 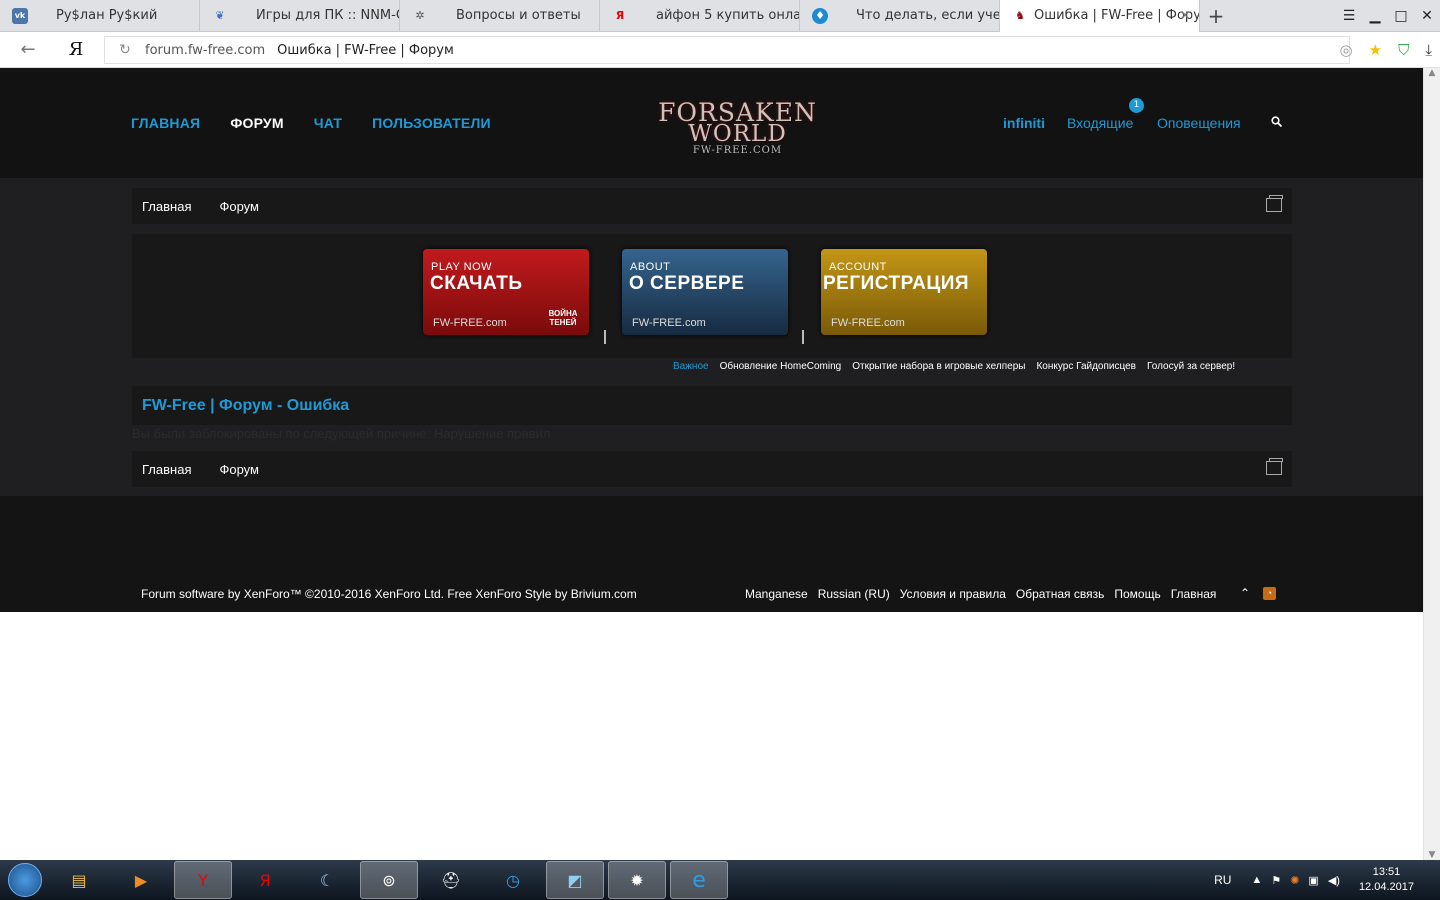 I want to click on main-nav: ГЛАВНАЯ ФОРУМ ЧАТ ПОЛЬЗОВАТЕЛИ, so click(x=311, y=123).